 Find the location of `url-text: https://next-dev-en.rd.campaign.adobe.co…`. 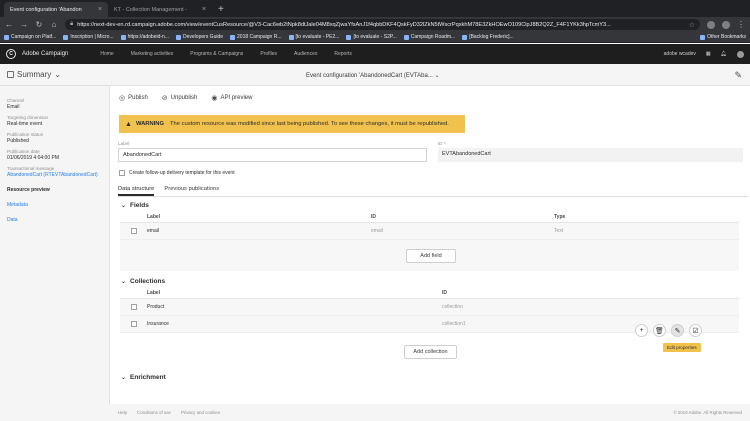

url-text: https://next-dev-en.rd.campaign.adobe.co… is located at coordinates (344, 24).